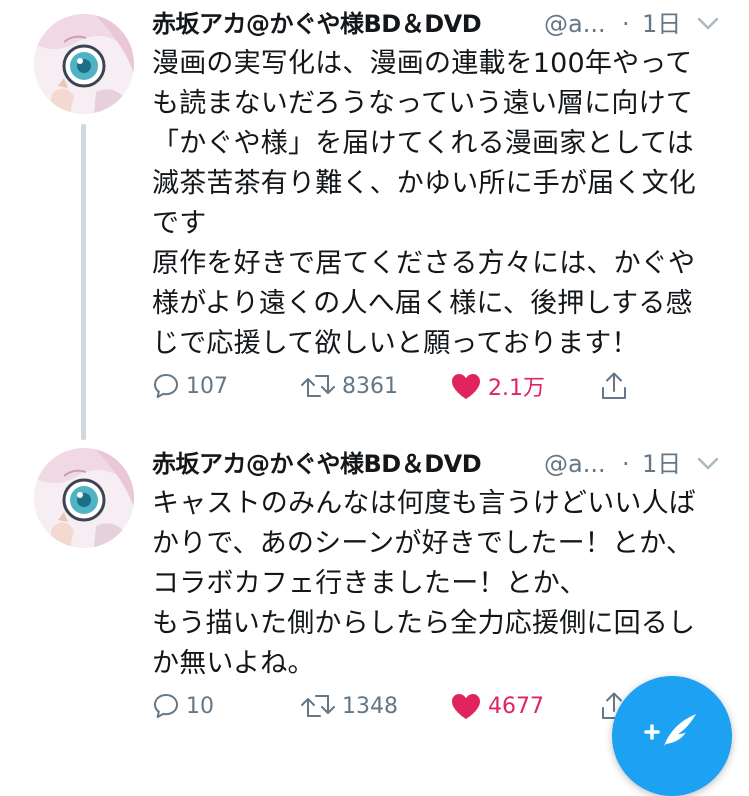 This screenshot has width=749, height=796. I want to click on tweet-text-line: 「かぐや様」を届けてくれる漫画家としては, so click(423, 143).